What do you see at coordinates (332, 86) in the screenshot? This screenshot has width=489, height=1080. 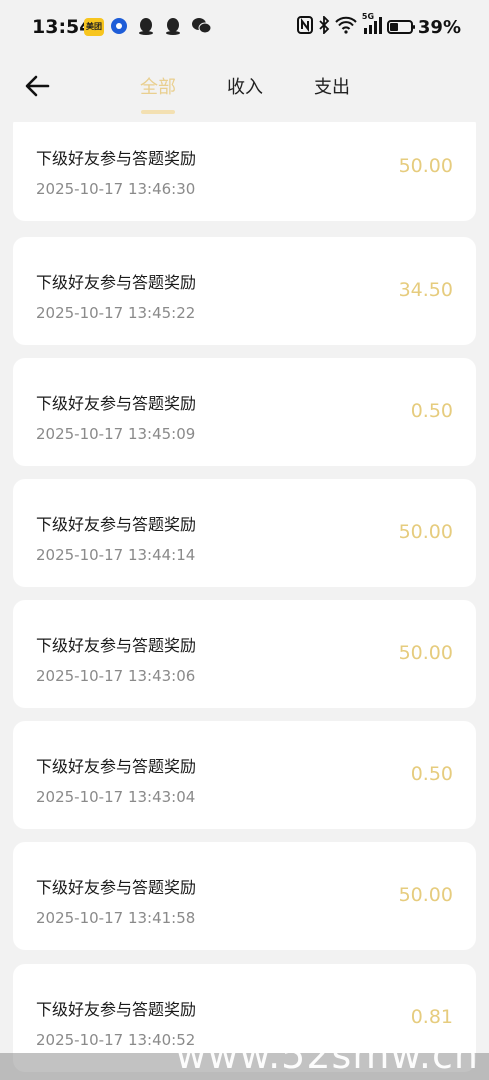 I see `tab-expense: 支出` at bounding box center [332, 86].